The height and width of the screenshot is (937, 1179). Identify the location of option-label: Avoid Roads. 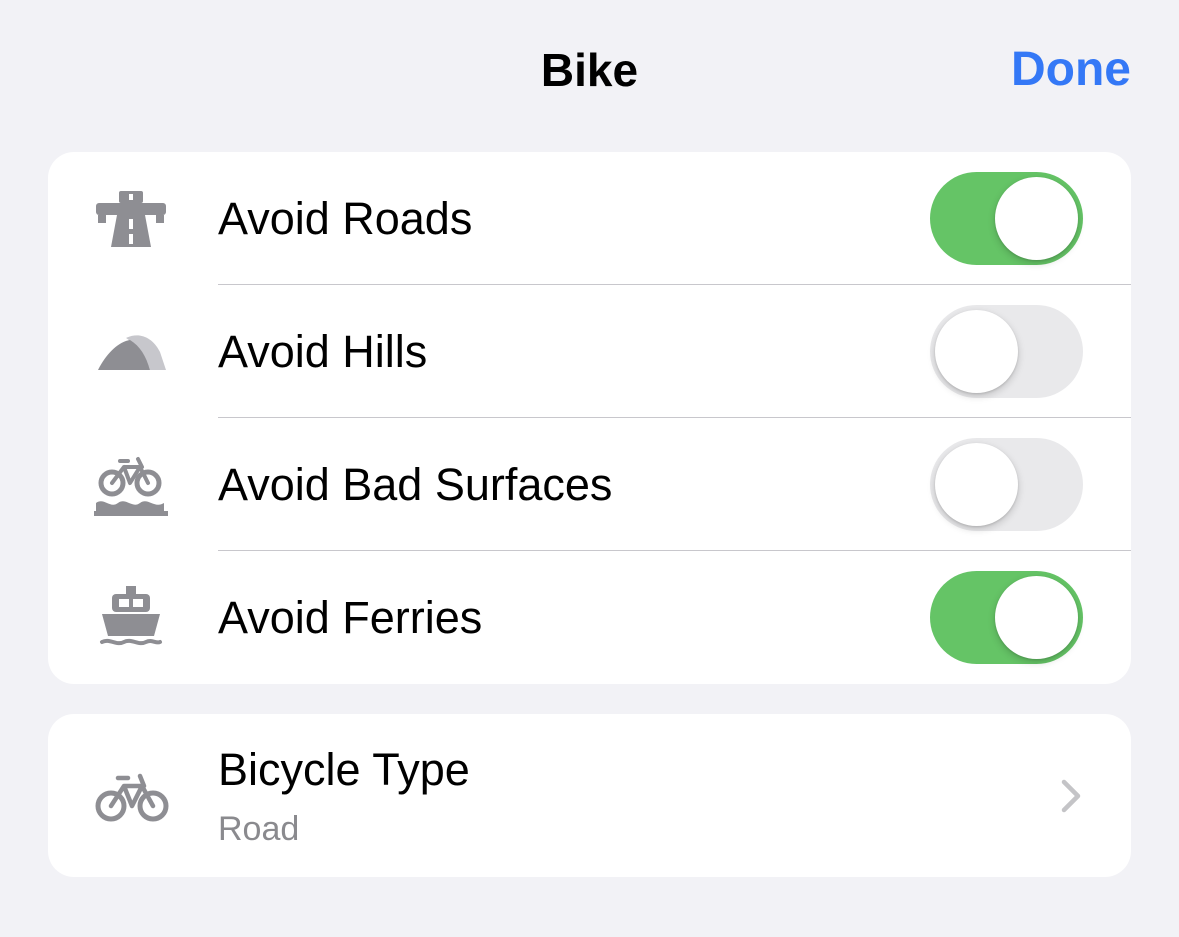
(345, 218).